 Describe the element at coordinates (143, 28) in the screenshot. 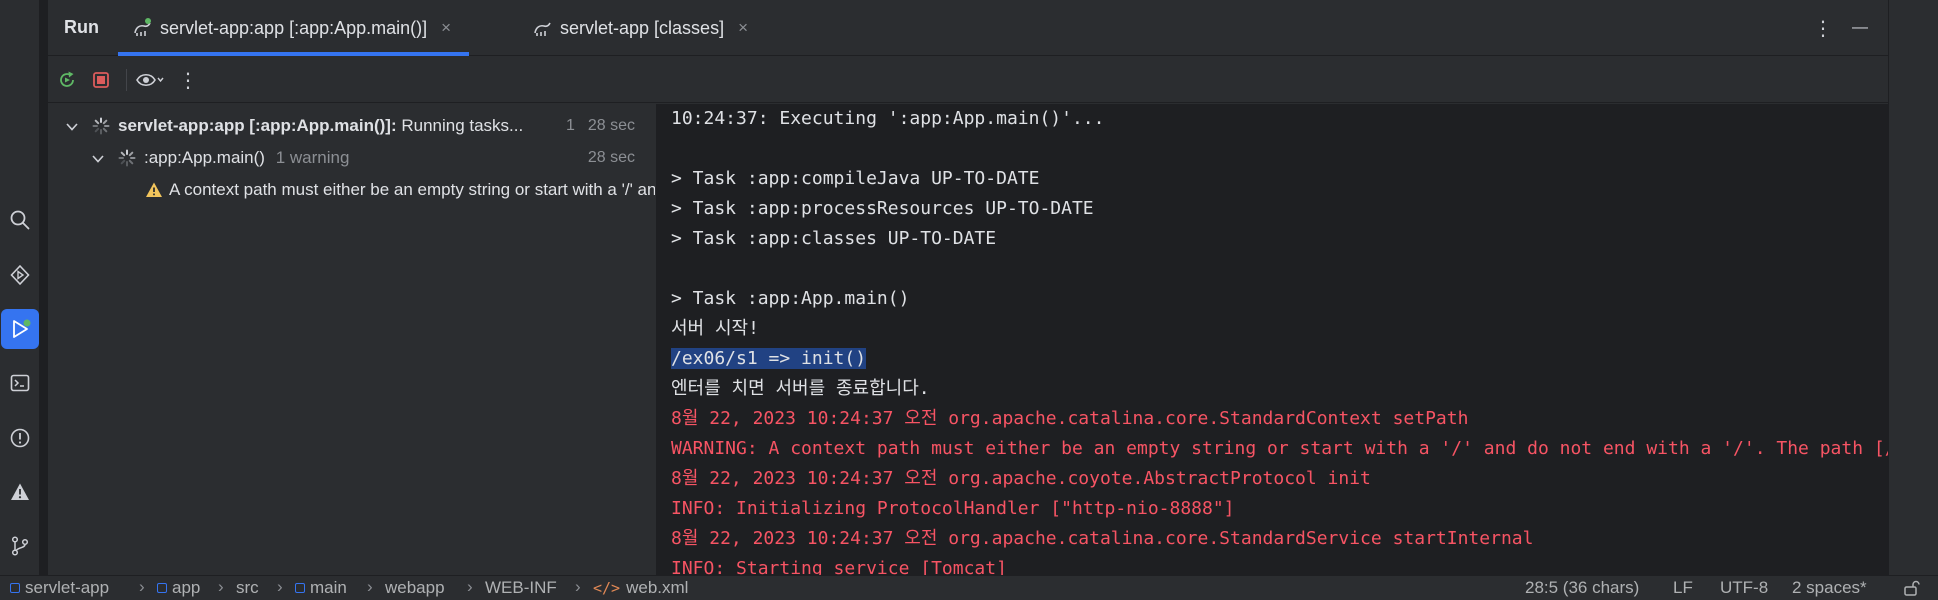

I see `gradle-run-icon` at that location.